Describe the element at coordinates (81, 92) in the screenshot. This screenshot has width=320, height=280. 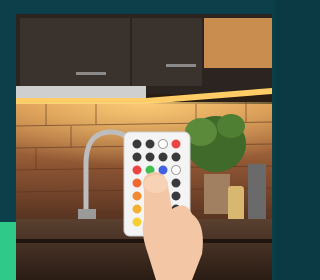
I see `range-hood` at that location.